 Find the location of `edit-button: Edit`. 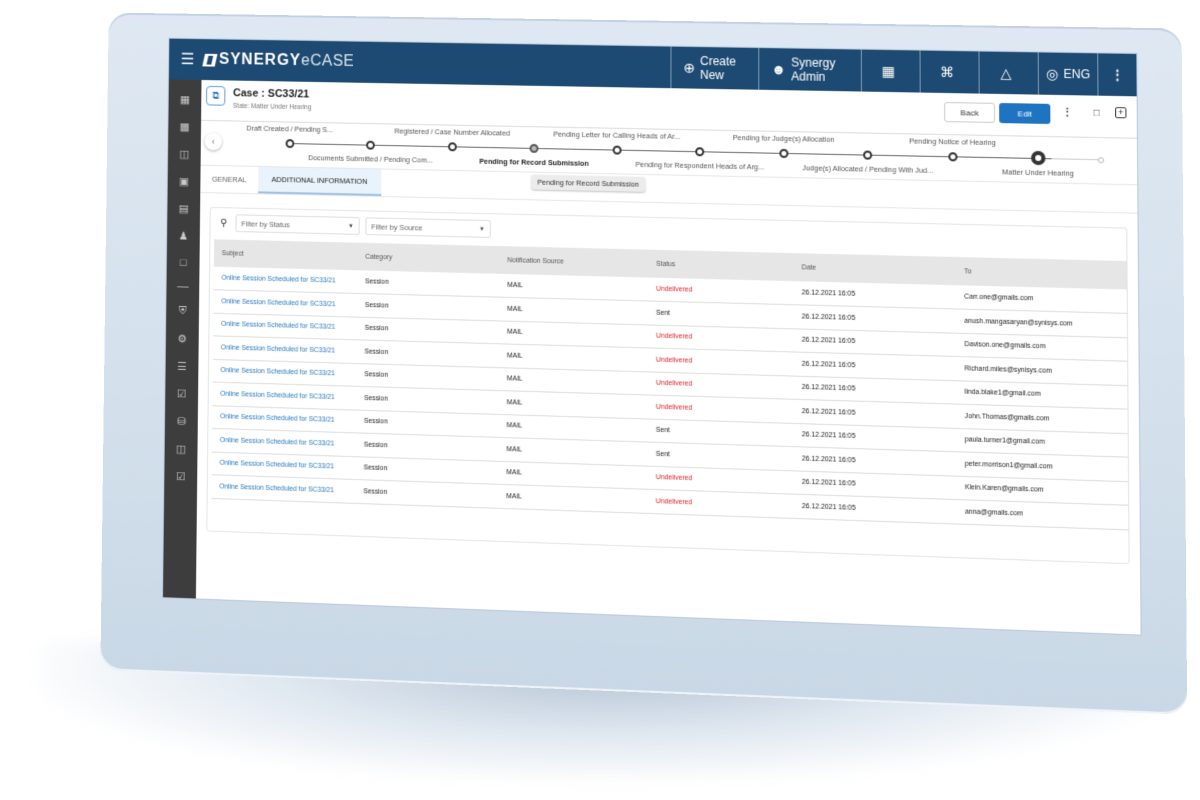

edit-button: Edit is located at coordinates (1025, 113).